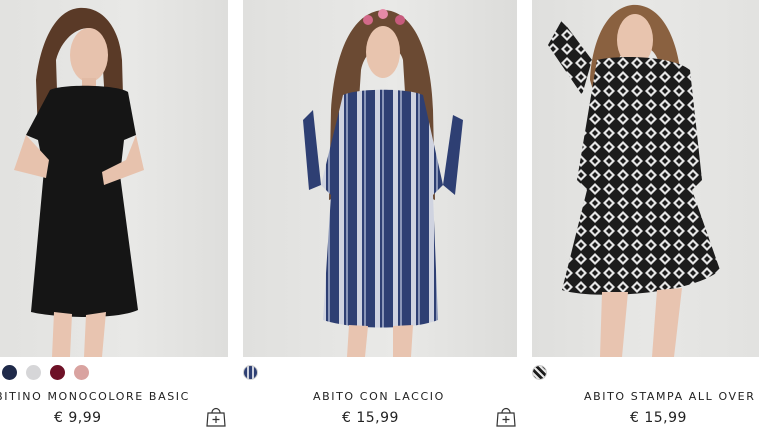 The image size is (759, 431). What do you see at coordinates (57, 372) in the screenshot?
I see `color-swatch-burgundy` at bounding box center [57, 372].